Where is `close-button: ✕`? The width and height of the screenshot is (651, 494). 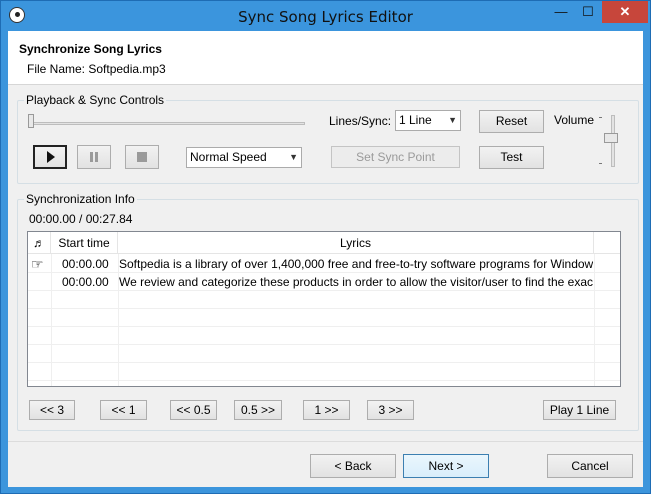 close-button: ✕ is located at coordinates (625, 12).